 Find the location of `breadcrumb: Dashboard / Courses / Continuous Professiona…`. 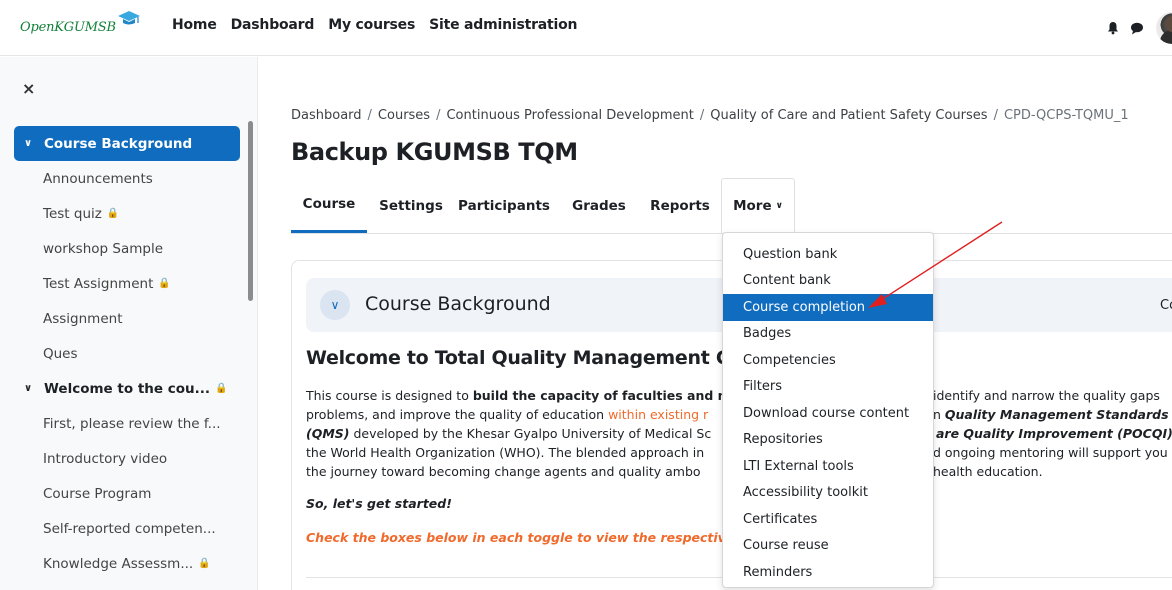

breadcrumb: Dashboard / Courses / Continuous Professiona… is located at coordinates (710, 115).